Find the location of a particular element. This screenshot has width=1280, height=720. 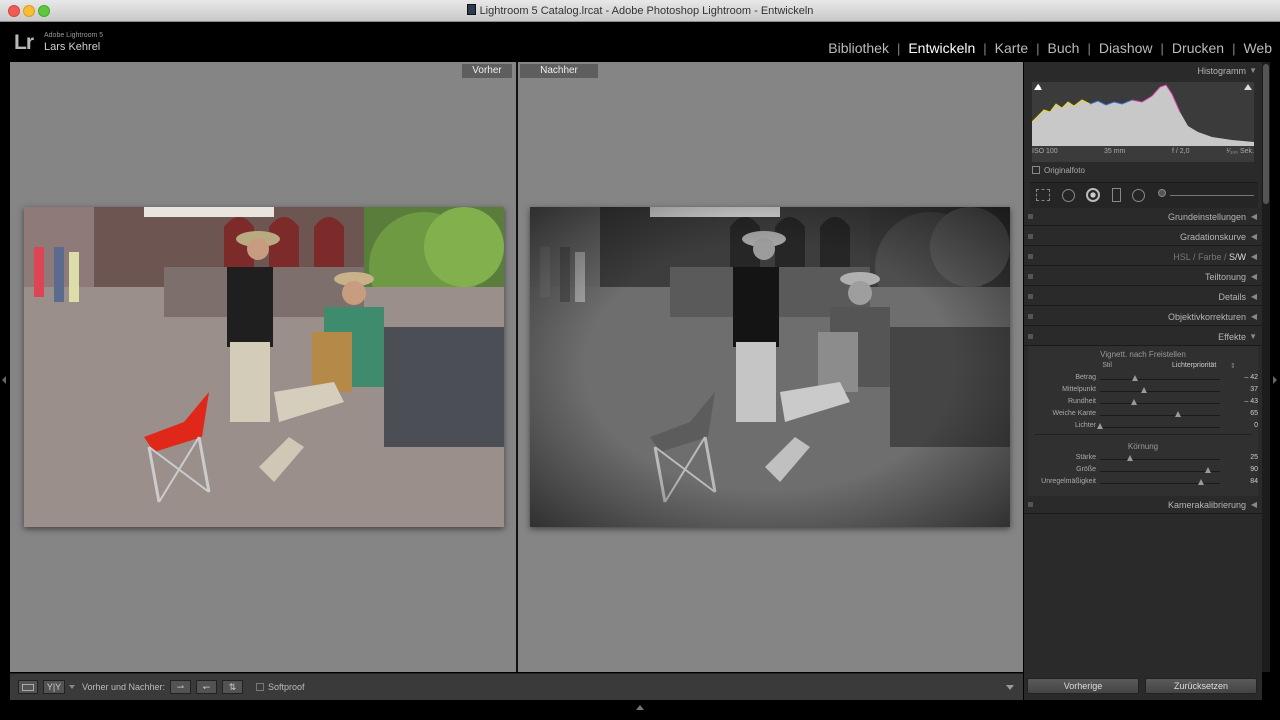

histogram-chart is located at coordinates (1142, 122).